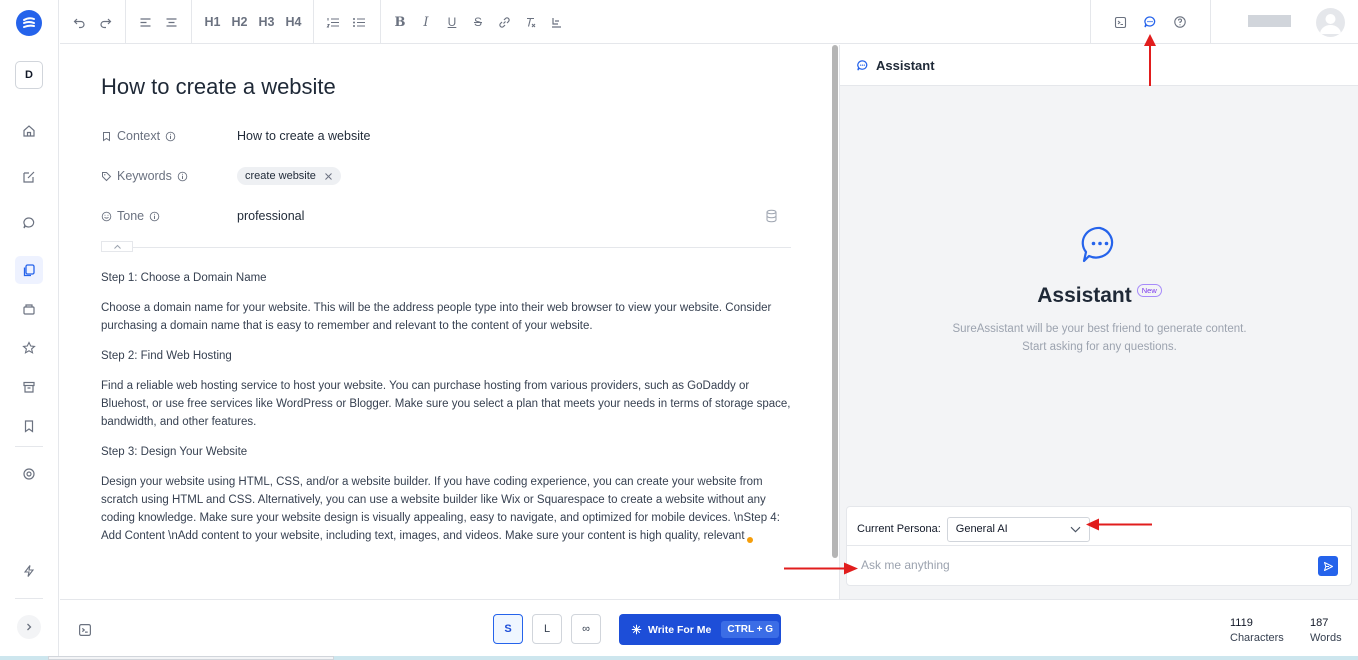  I want to click on send-icon, so click(1328, 566).